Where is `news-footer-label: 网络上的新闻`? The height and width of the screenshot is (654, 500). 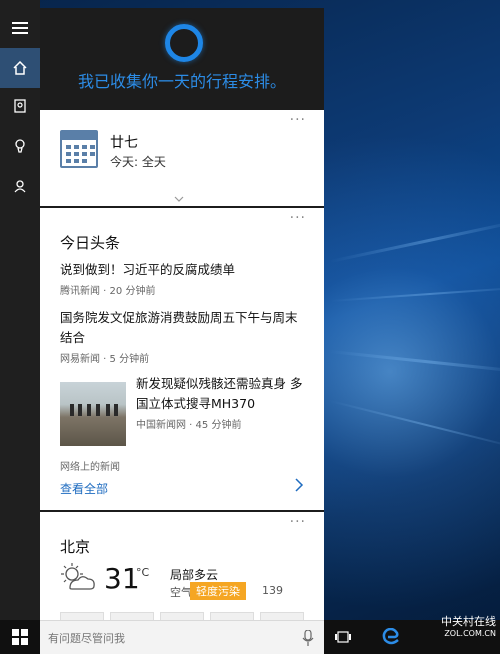
news-footer-label: 网络上的新闻 is located at coordinates (90, 467).